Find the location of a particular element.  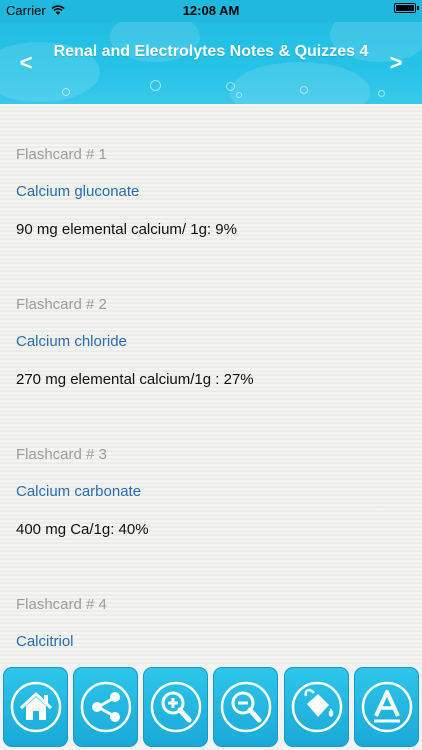

font-button is located at coordinates (386, 707).